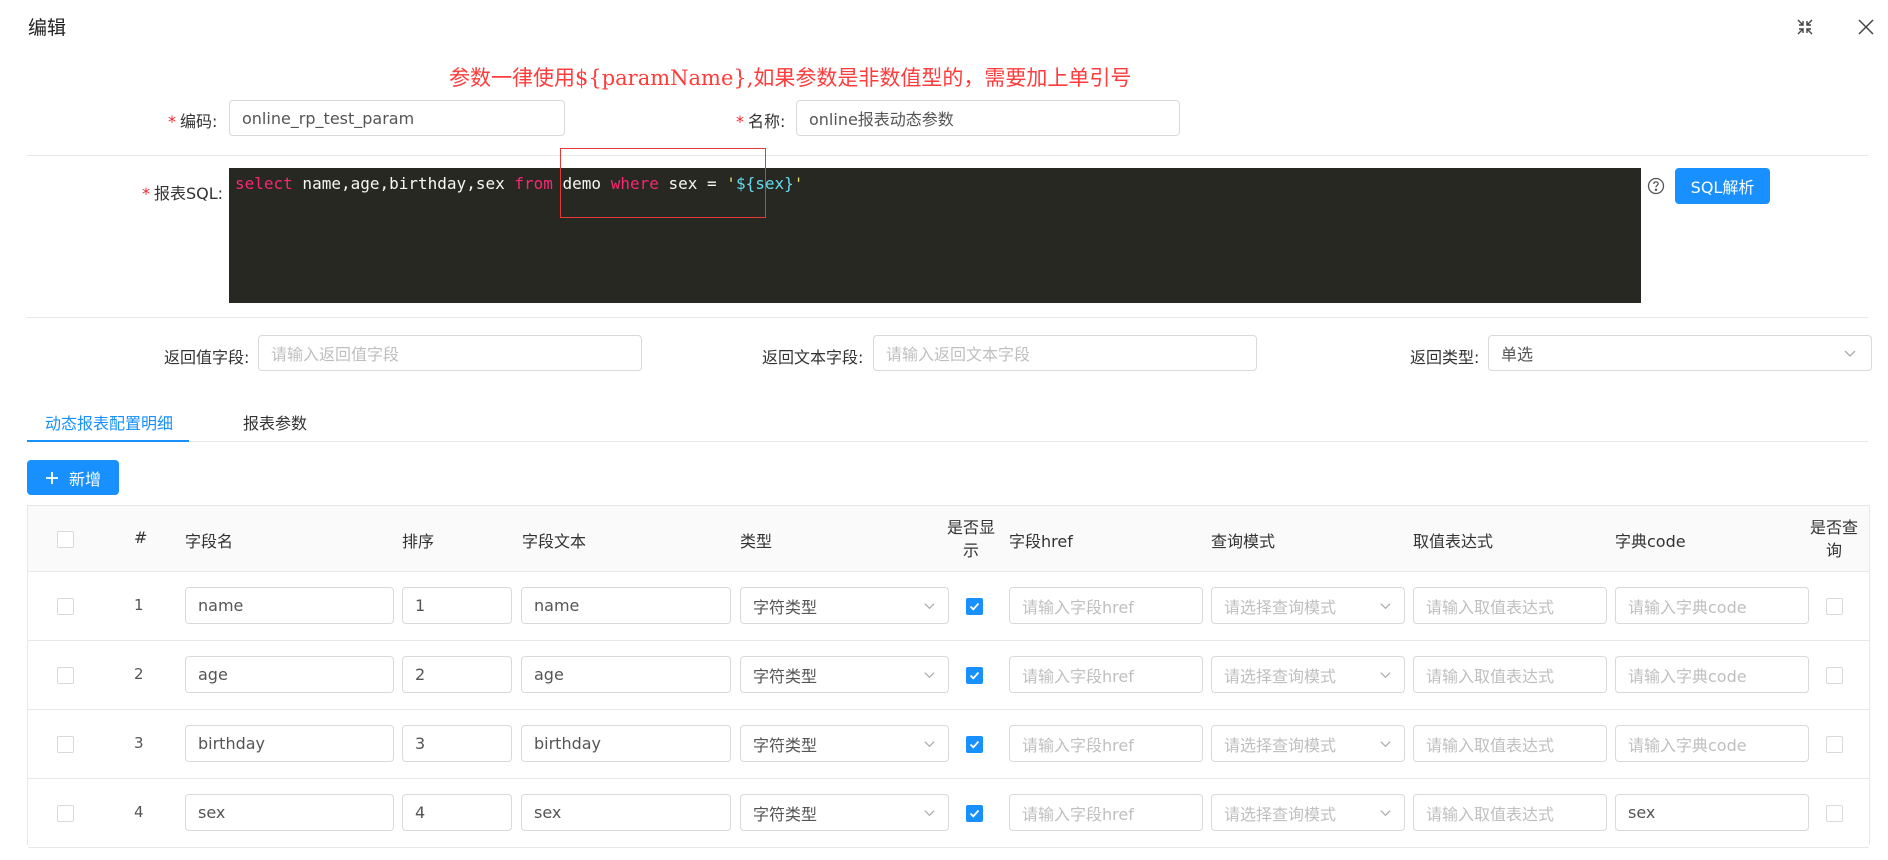 This screenshot has width=1888, height=860. I want to click on order-input: 4, so click(457, 812).